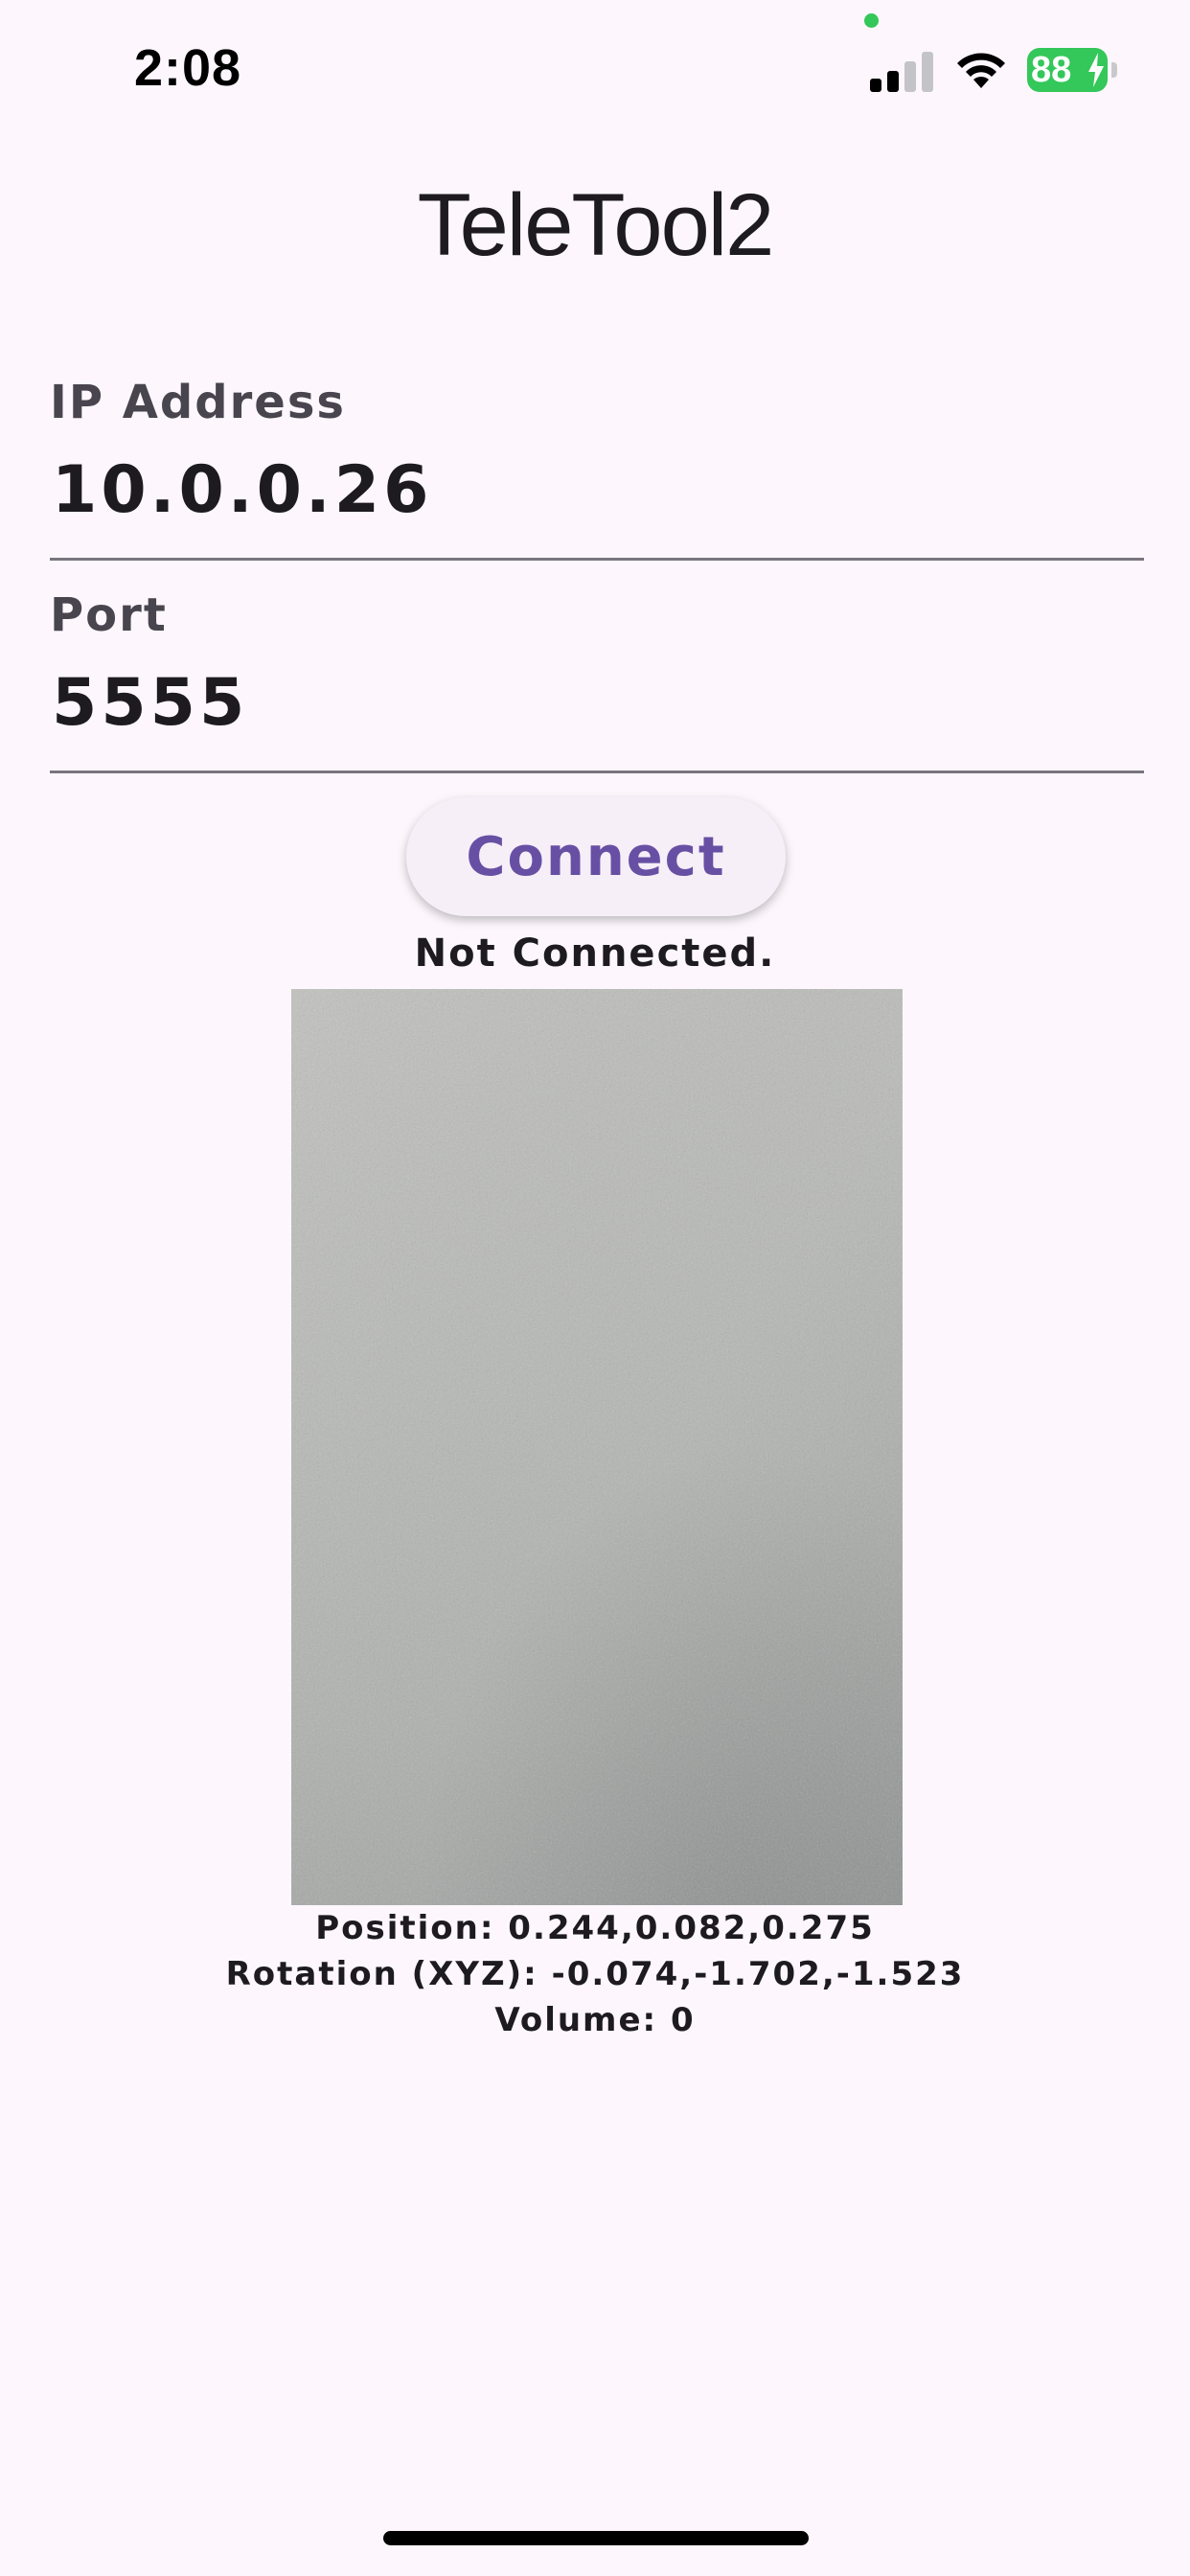 This screenshot has width=1190, height=2576. What do you see at coordinates (595, 1928) in the screenshot?
I see `position-readout: Position: 0.244,0.082,0.275` at bounding box center [595, 1928].